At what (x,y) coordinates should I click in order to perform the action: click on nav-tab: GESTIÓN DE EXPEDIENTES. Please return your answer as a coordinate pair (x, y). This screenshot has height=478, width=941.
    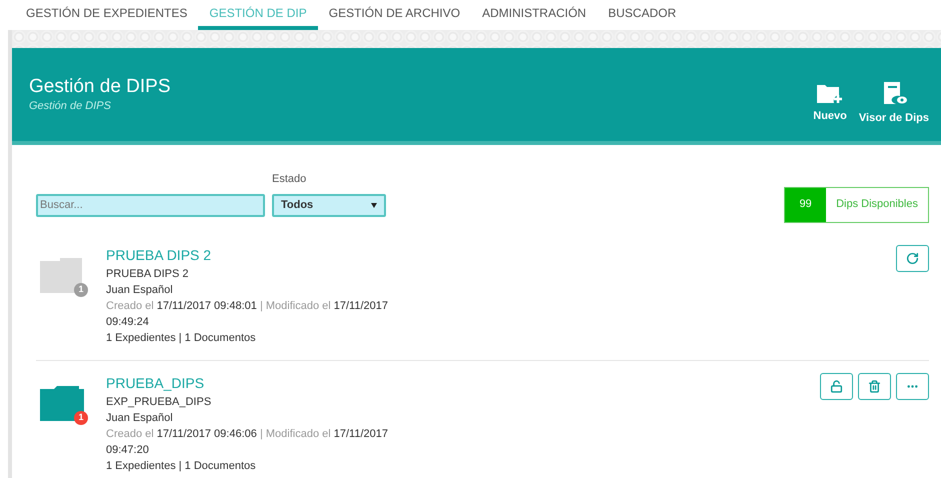
    Looking at the image, I should click on (106, 15).